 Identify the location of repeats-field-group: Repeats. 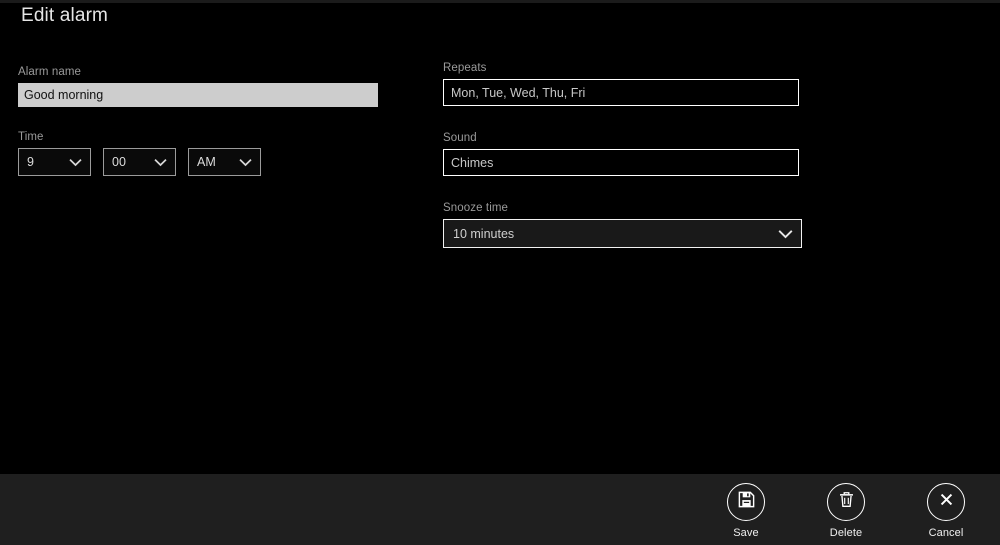
(643, 84).